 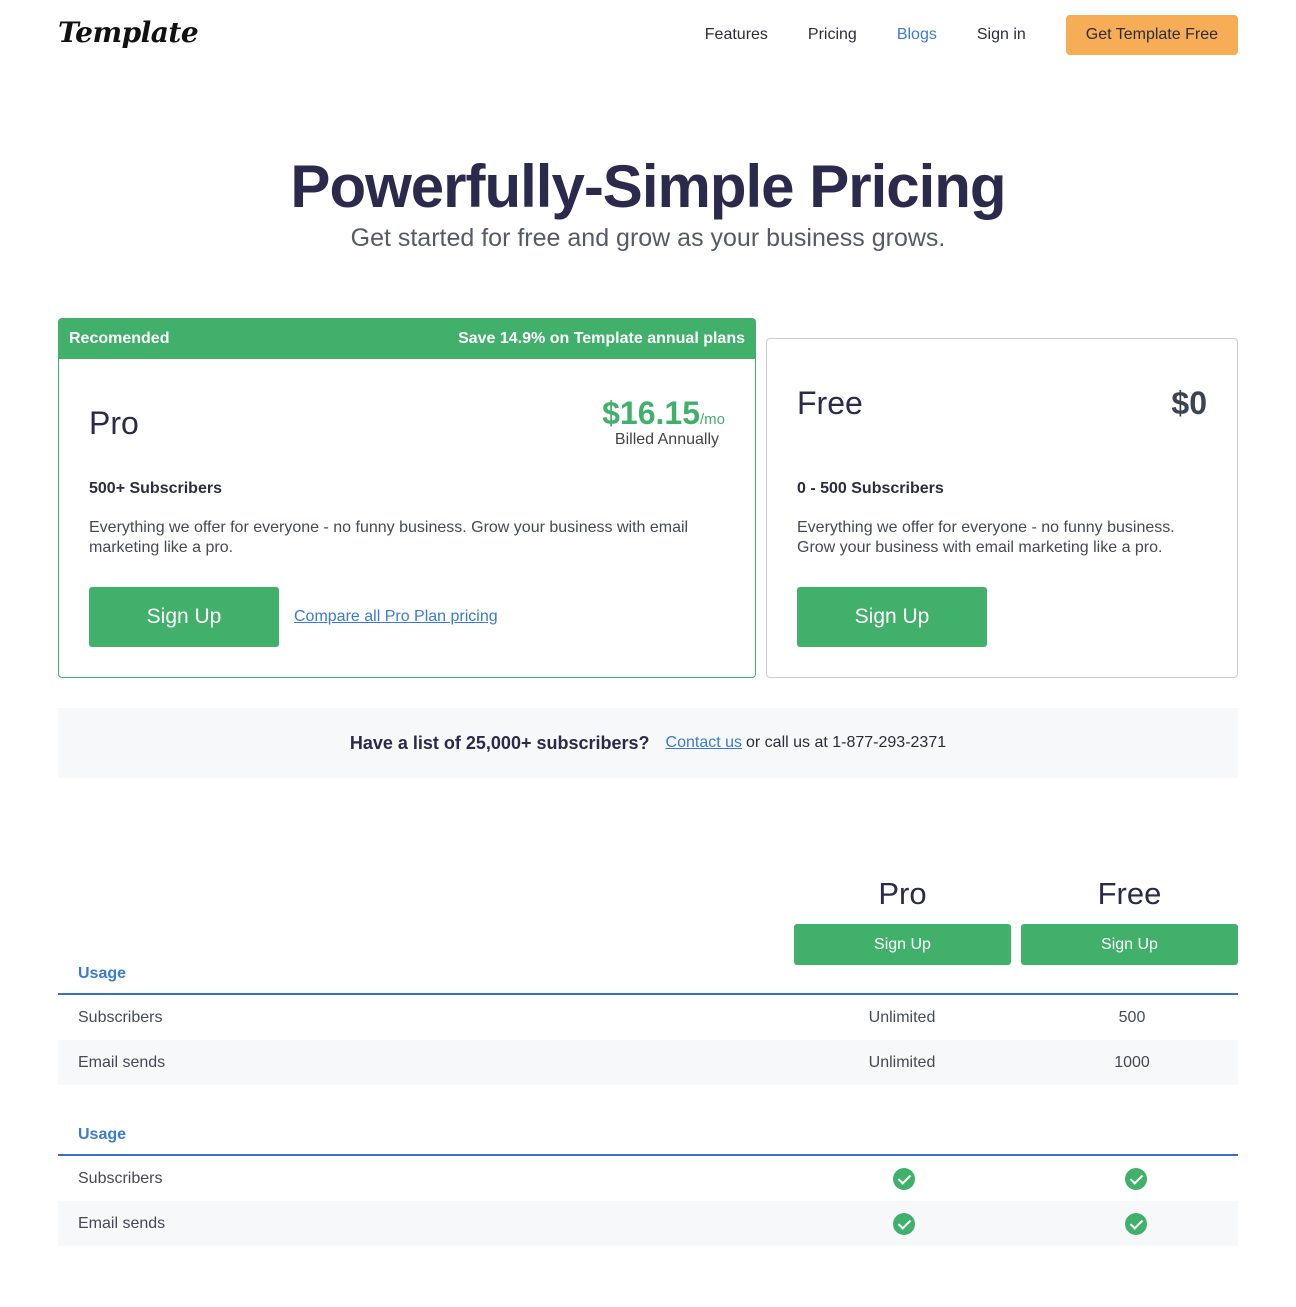 What do you see at coordinates (1132, 1062) in the screenshot?
I see `row-value-free: 1000` at bounding box center [1132, 1062].